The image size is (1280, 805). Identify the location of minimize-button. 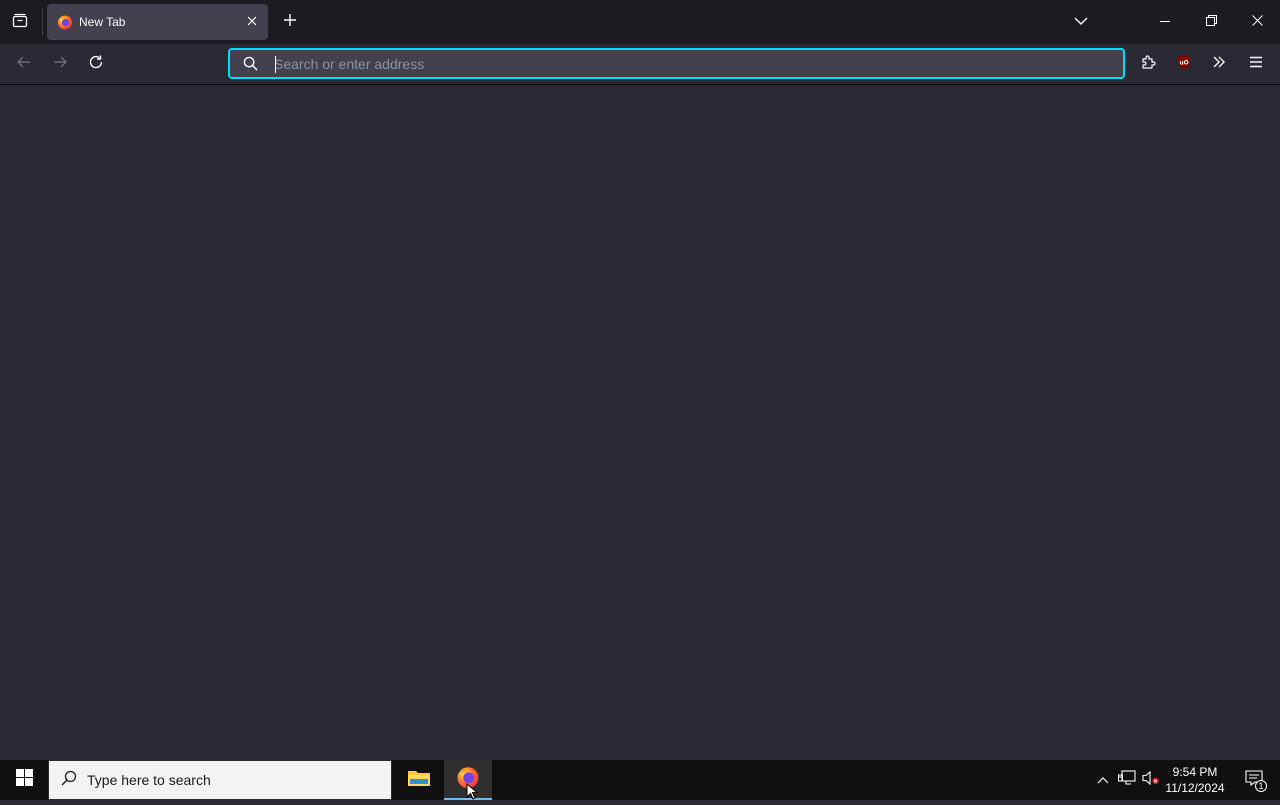
(1165, 22).